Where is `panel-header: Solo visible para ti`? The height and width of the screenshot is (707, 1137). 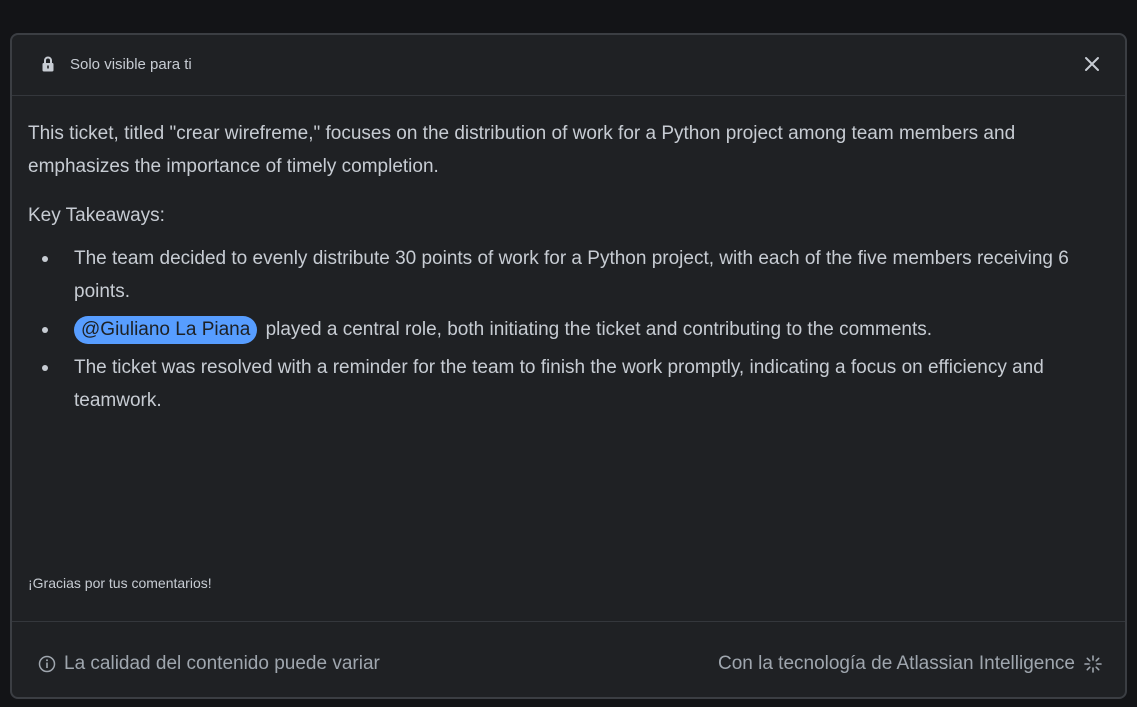 panel-header: Solo visible para ti is located at coordinates (568, 65).